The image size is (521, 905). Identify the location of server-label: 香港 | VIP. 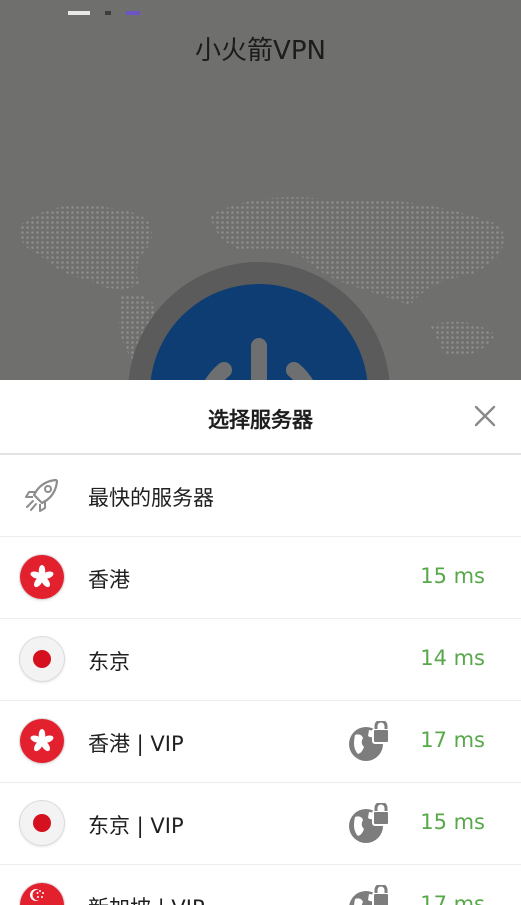
(136, 744).